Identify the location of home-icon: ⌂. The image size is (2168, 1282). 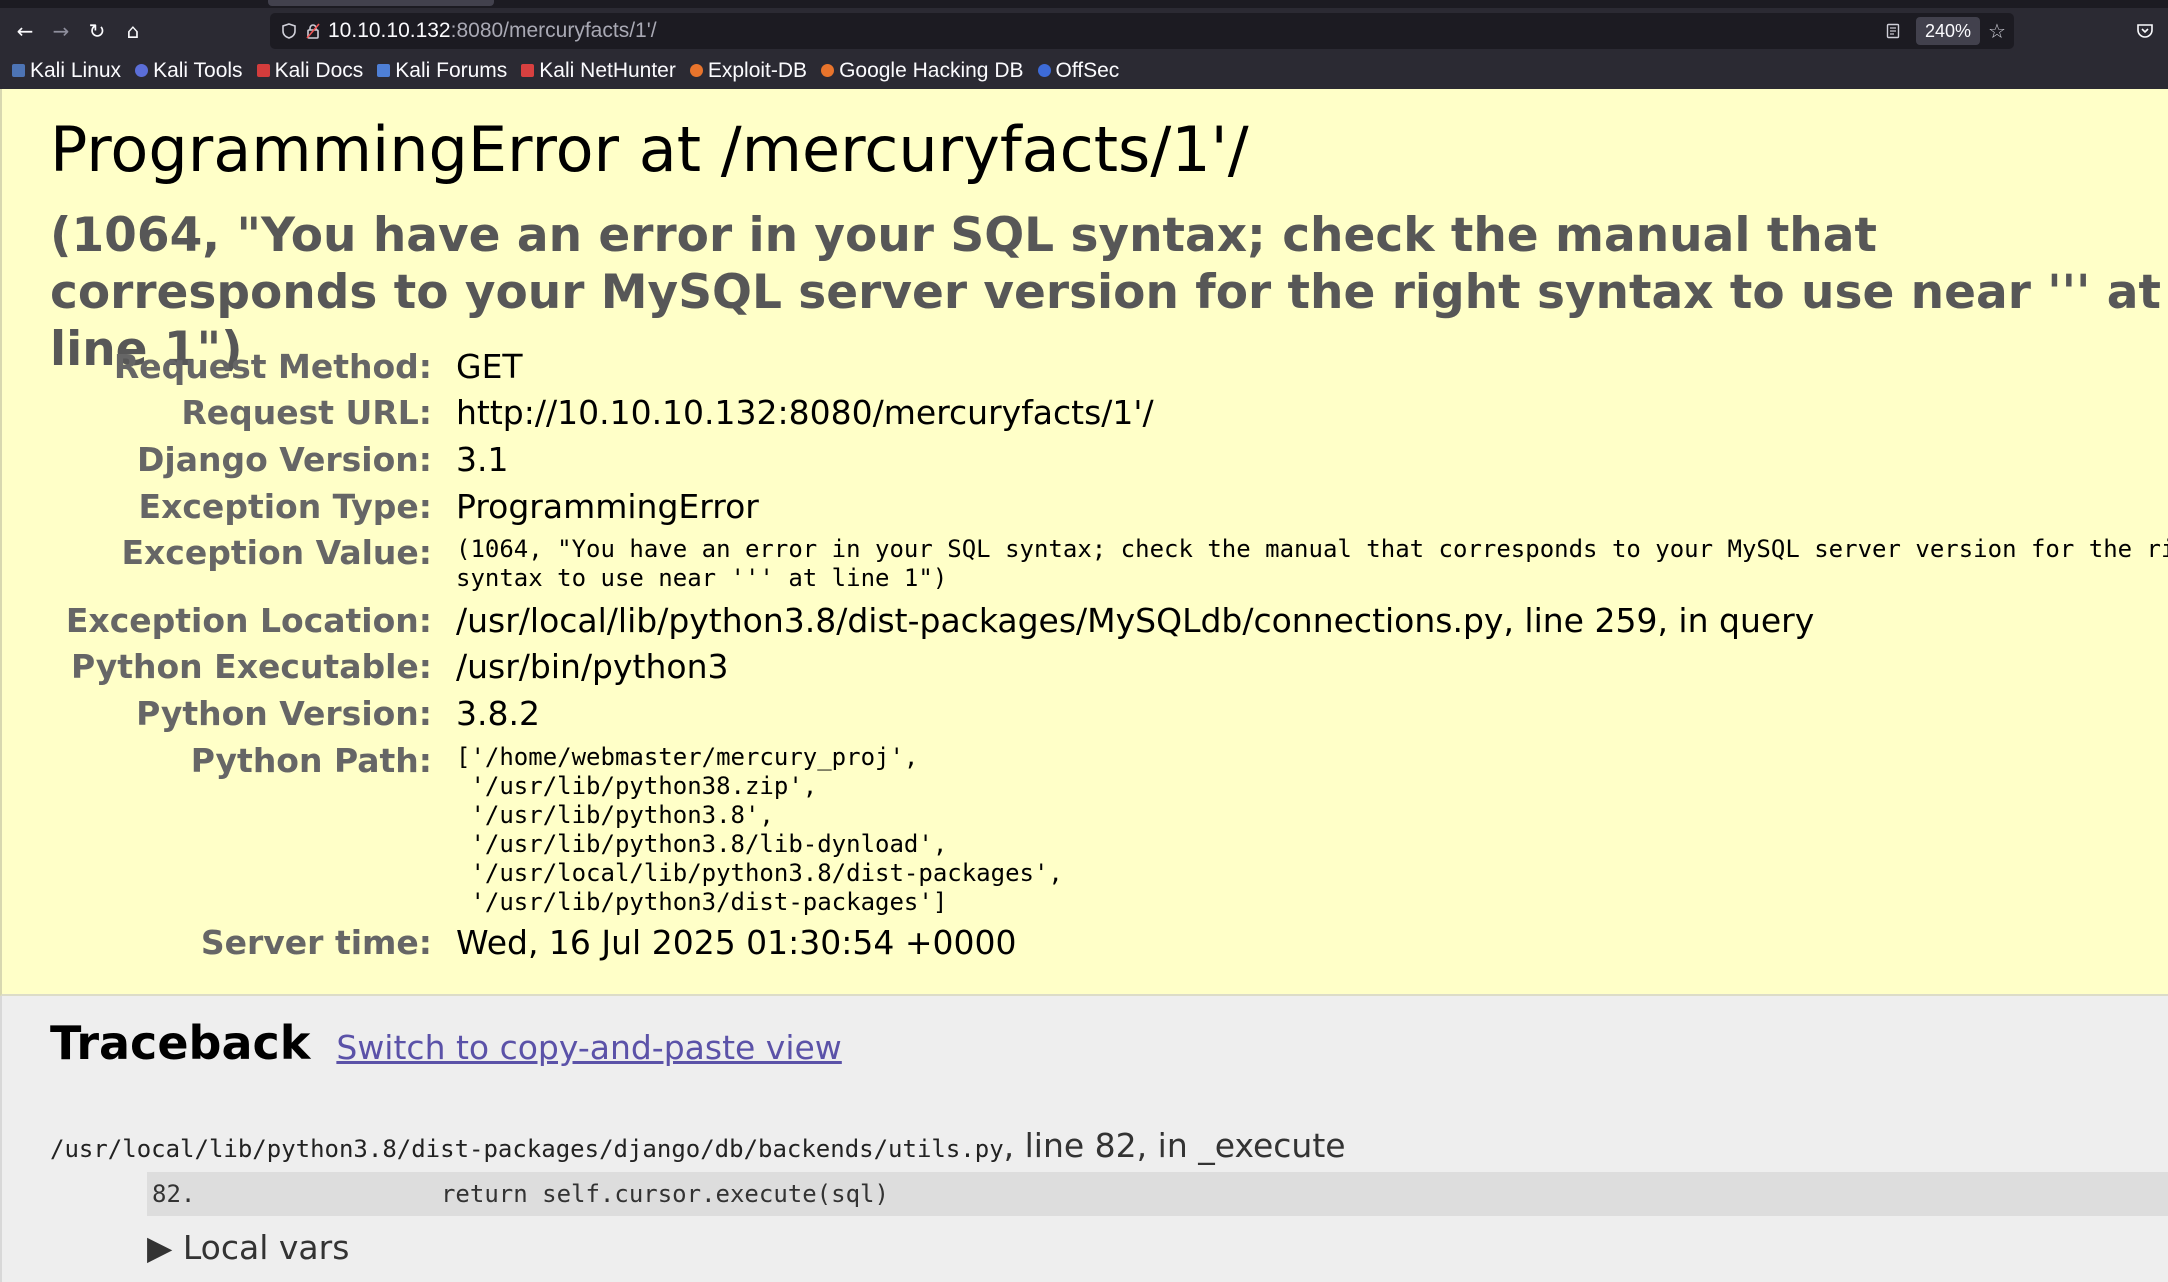
(133, 31).